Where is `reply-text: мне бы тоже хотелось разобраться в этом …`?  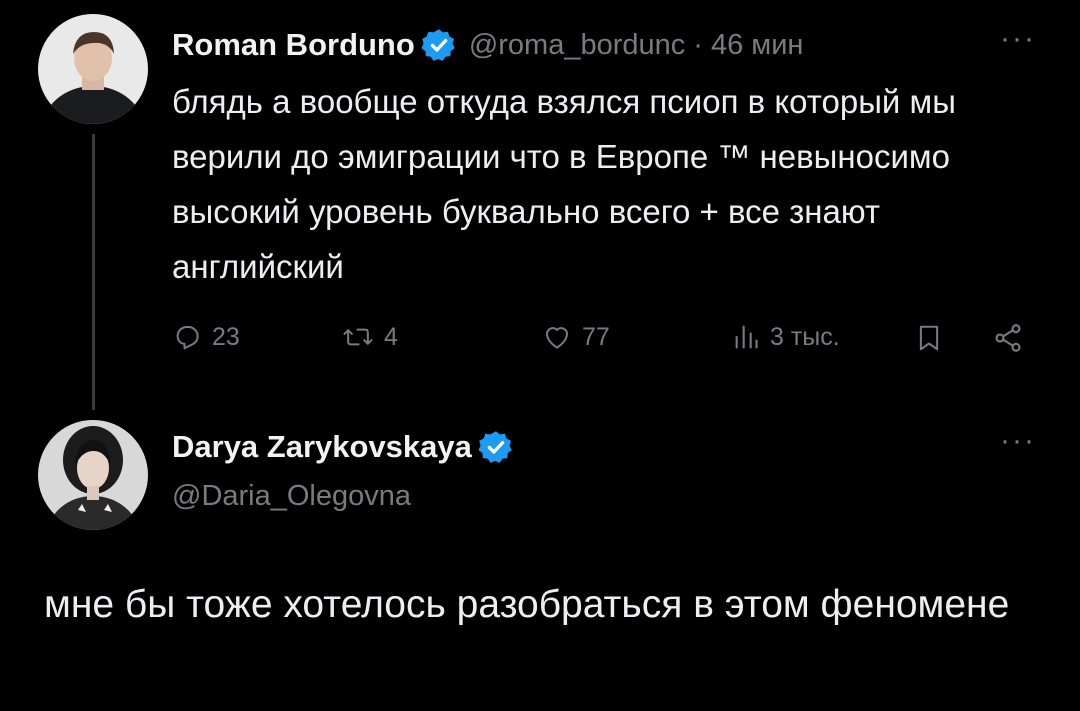 reply-text: мне бы тоже хотелось разобраться в этом … is located at coordinates (527, 604).